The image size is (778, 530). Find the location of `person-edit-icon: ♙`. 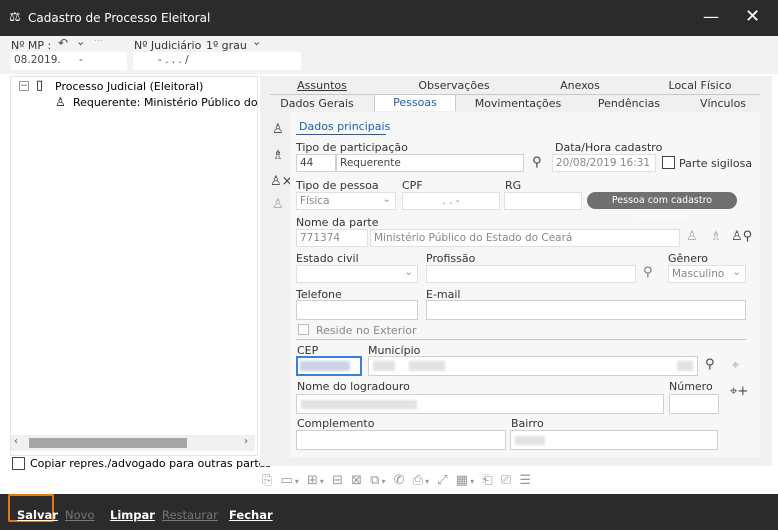

person-edit-icon: ♙ is located at coordinates (278, 204).